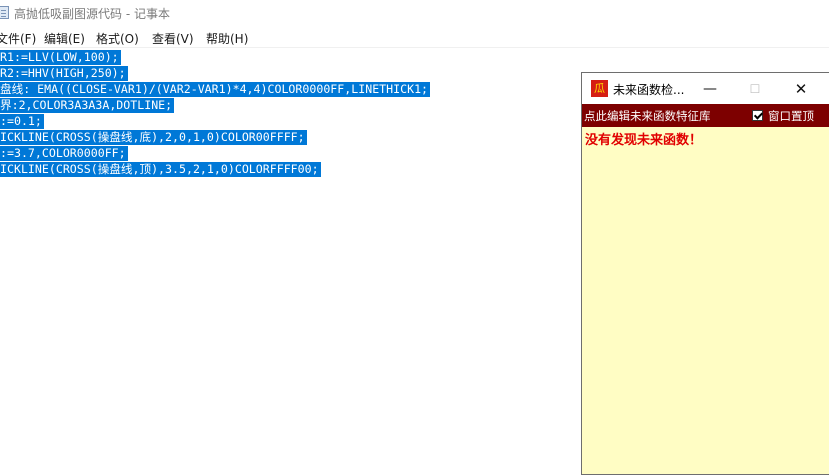 The image size is (829, 475). Describe the element at coordinates (757, 115) in the screenshot. I see `topmost-checkbox` at that location.